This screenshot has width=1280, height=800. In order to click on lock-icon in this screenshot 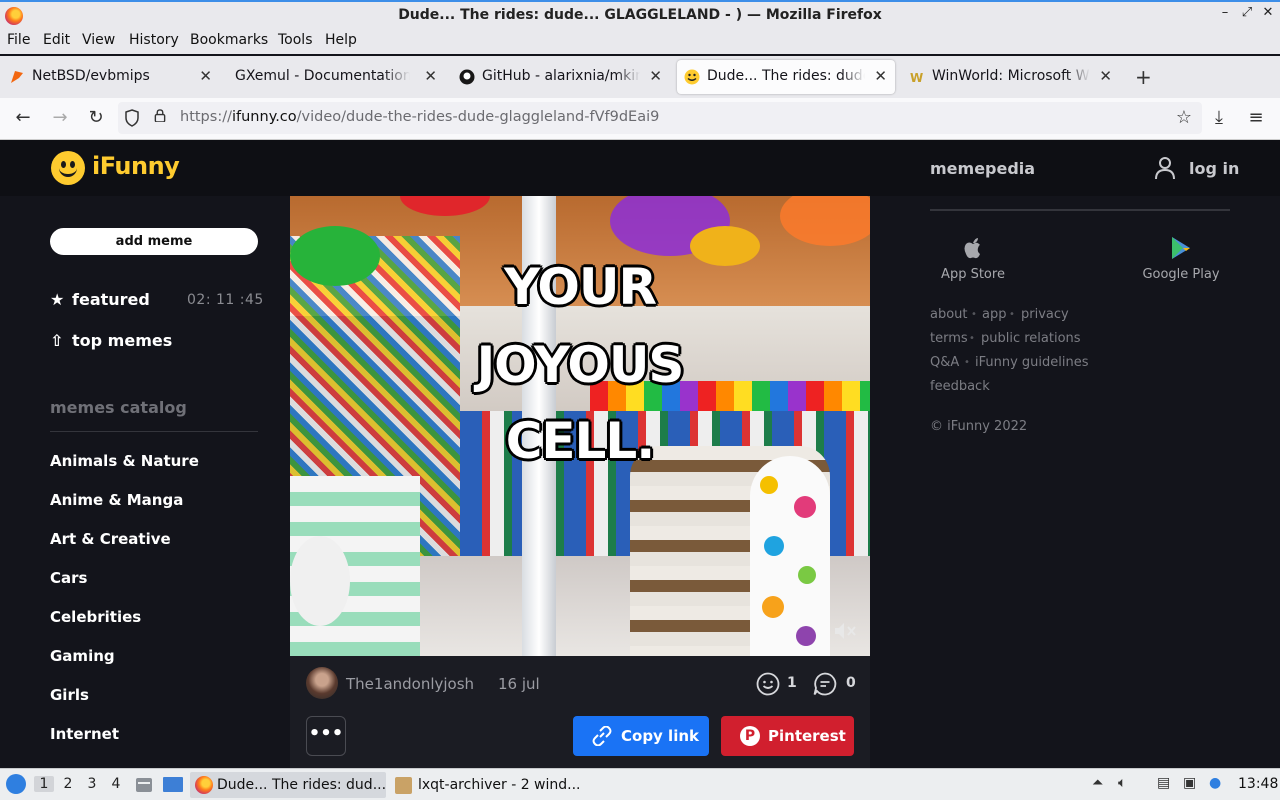, I will do `click(160, 115)`.